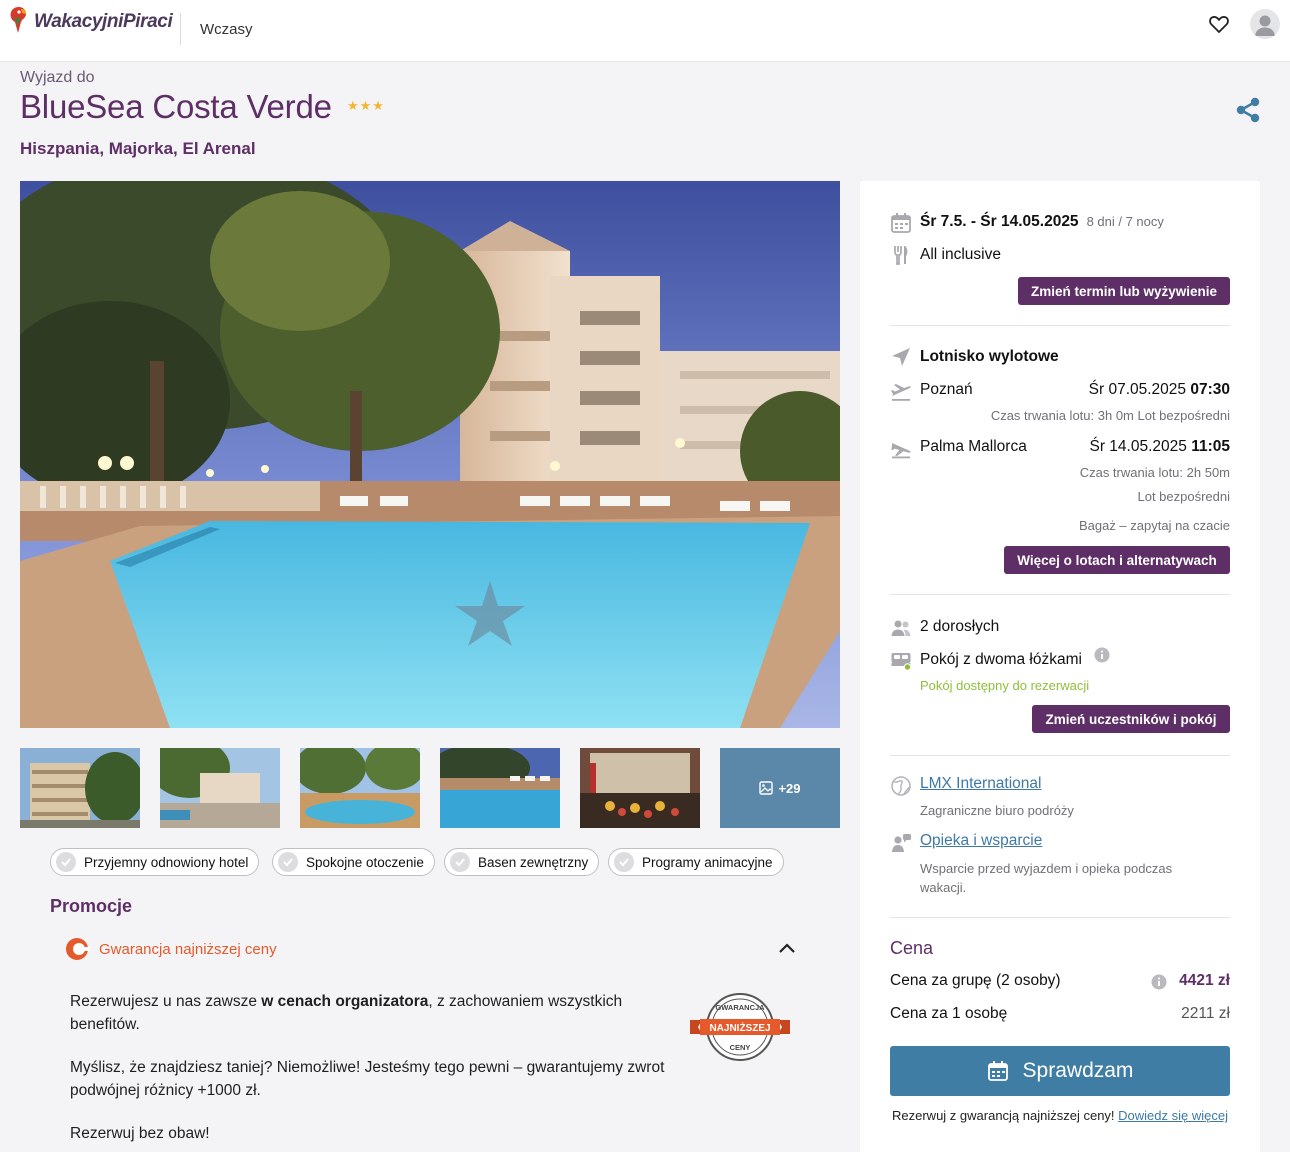 The image size is (1290, 1152). I want to click on organizer-link: LMX International, so click(981, 784).